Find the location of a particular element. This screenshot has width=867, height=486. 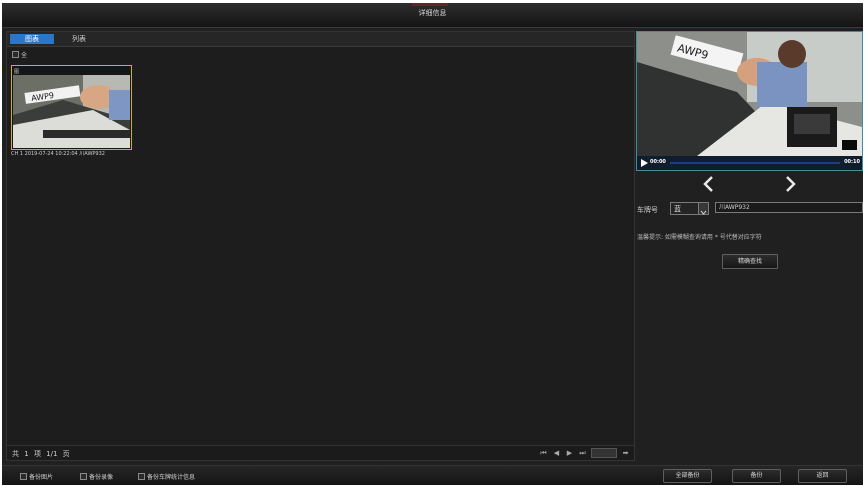

play-icon is located at coordinates (644, 163).